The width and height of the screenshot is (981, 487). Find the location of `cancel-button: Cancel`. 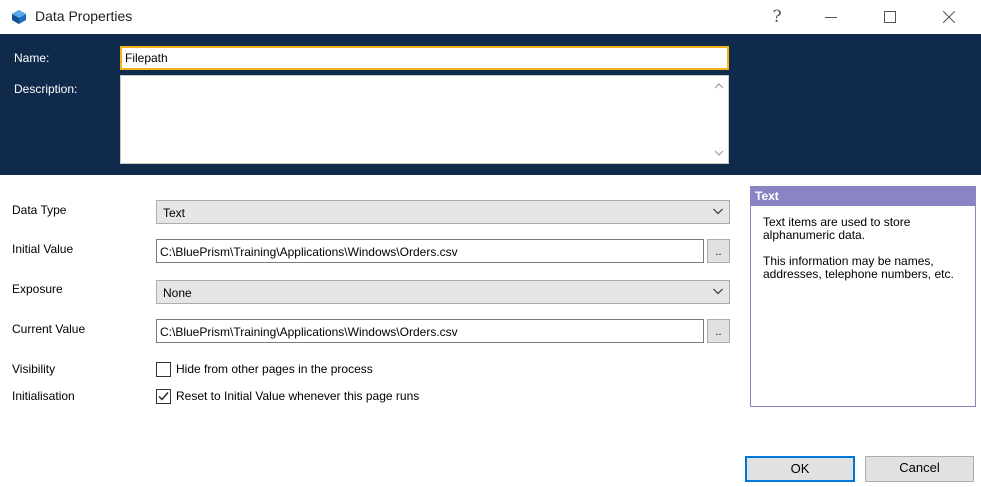

cancel-button: Cancel is located at coordinates (919, 469).